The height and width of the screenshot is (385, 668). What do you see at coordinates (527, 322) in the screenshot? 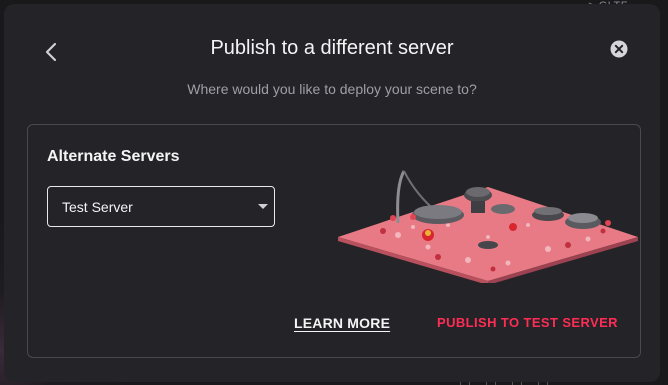
I see `publish-to-test-server-button: PUBLISH TO TEST SERVER` at bounding box center [527, 322].